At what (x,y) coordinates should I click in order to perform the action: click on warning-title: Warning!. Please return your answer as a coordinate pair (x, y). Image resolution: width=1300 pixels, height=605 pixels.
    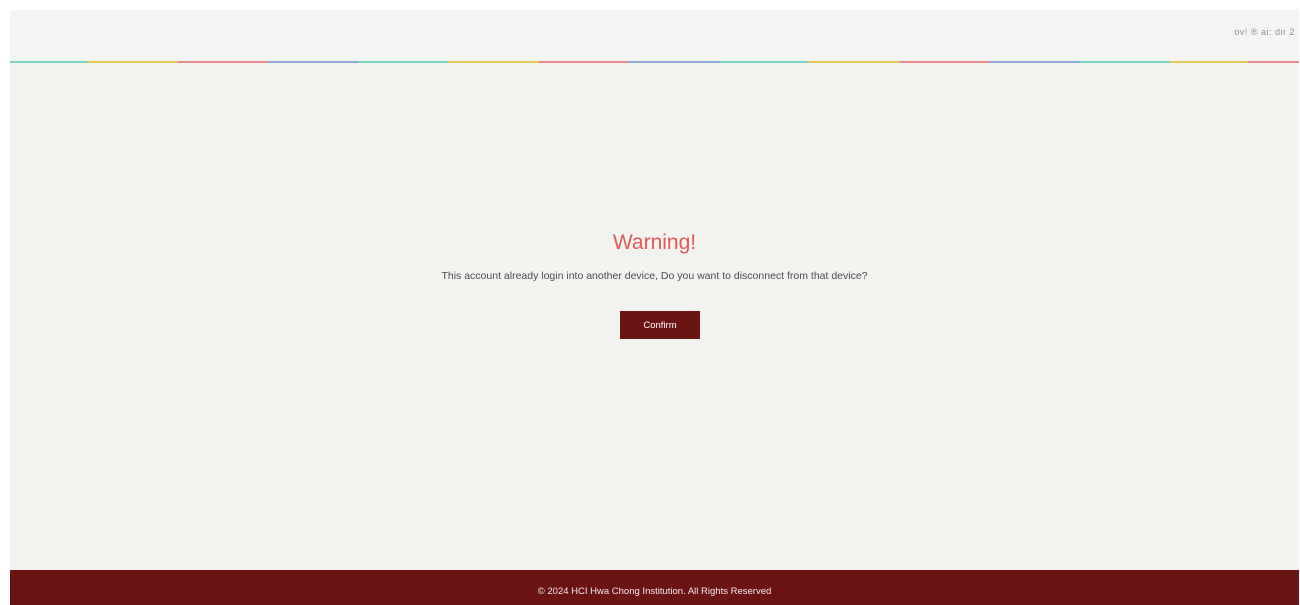
    Looking at the image, I should click on (654, 242).